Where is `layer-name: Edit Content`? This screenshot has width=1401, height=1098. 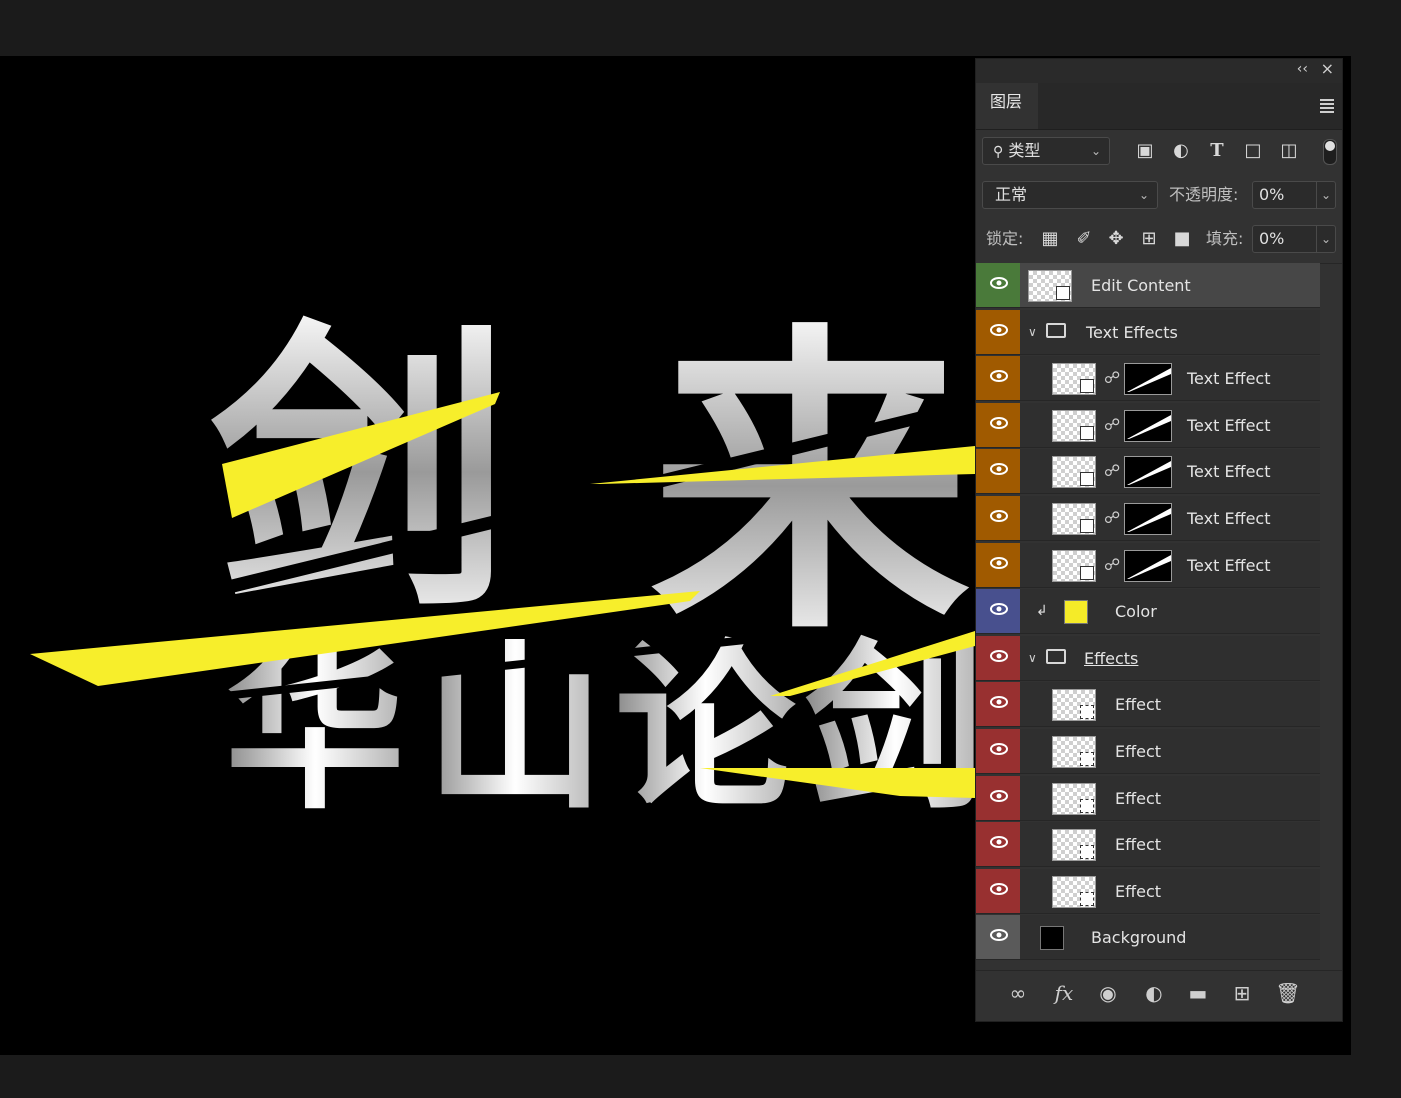 layer-name: Edit Content is located at coordinates (1141, 285).